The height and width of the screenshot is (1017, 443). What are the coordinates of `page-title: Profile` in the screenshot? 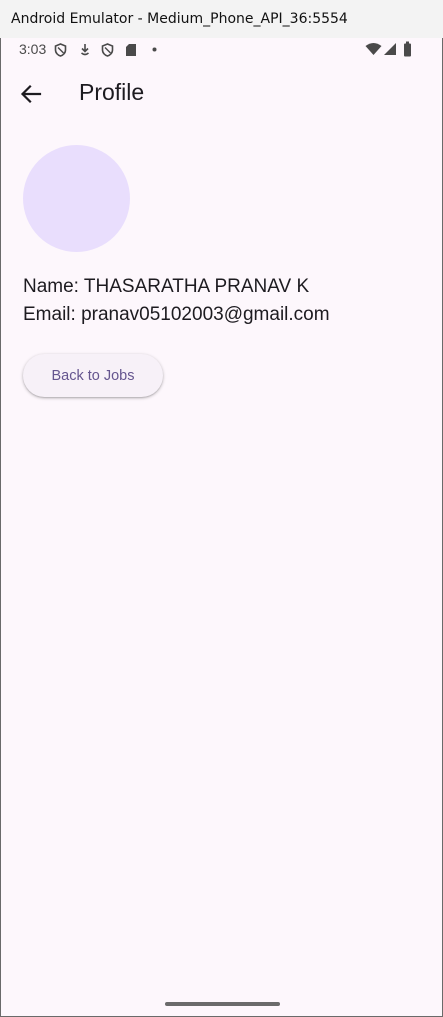 It's located at (112, 92).